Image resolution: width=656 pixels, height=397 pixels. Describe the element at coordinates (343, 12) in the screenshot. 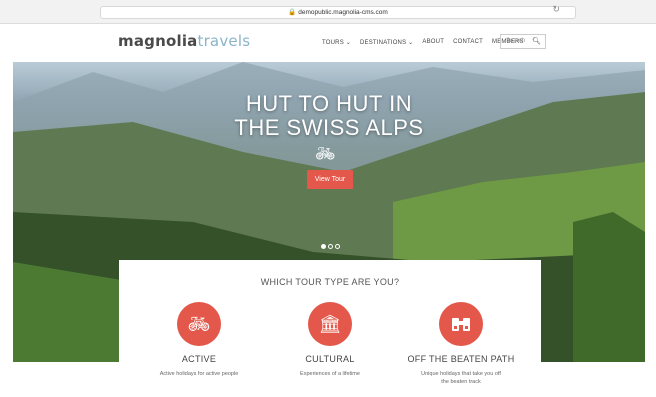

I see `url-text: demopublic.magnolia-cms.com` at that location.